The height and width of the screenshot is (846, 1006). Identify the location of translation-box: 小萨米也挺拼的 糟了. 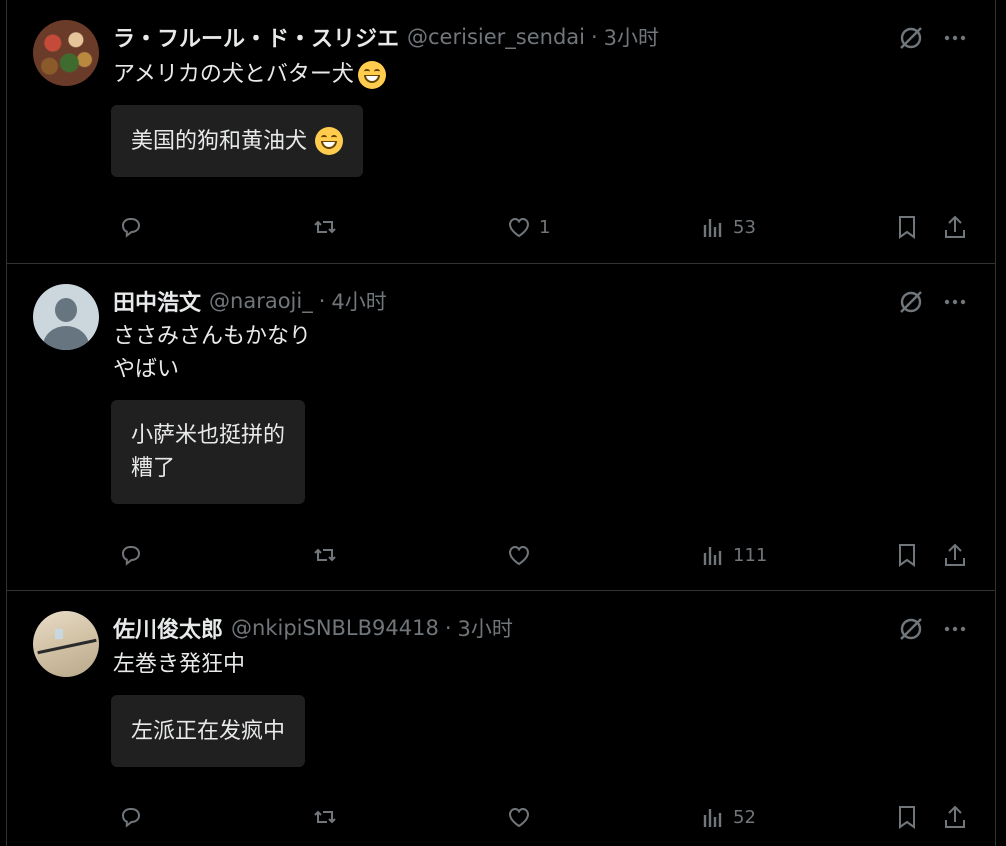
(208, 452).